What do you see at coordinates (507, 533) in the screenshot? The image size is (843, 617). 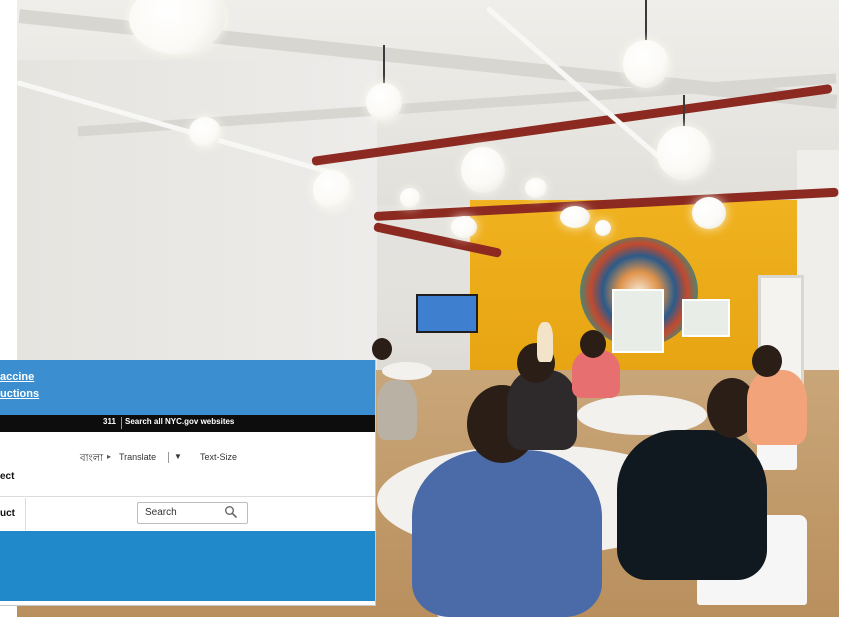 I see `person-plaid-shirt` at bounding box center [507, 533].